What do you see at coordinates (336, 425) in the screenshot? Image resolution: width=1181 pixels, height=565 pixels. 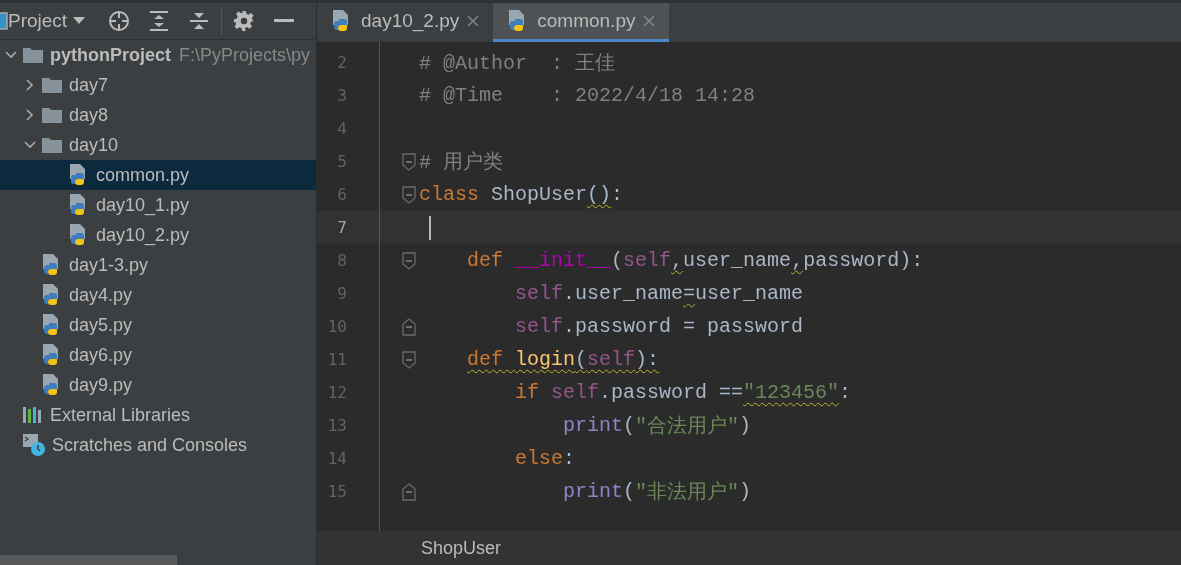 I see `line-number: 13` at bounding box center [336, 425].